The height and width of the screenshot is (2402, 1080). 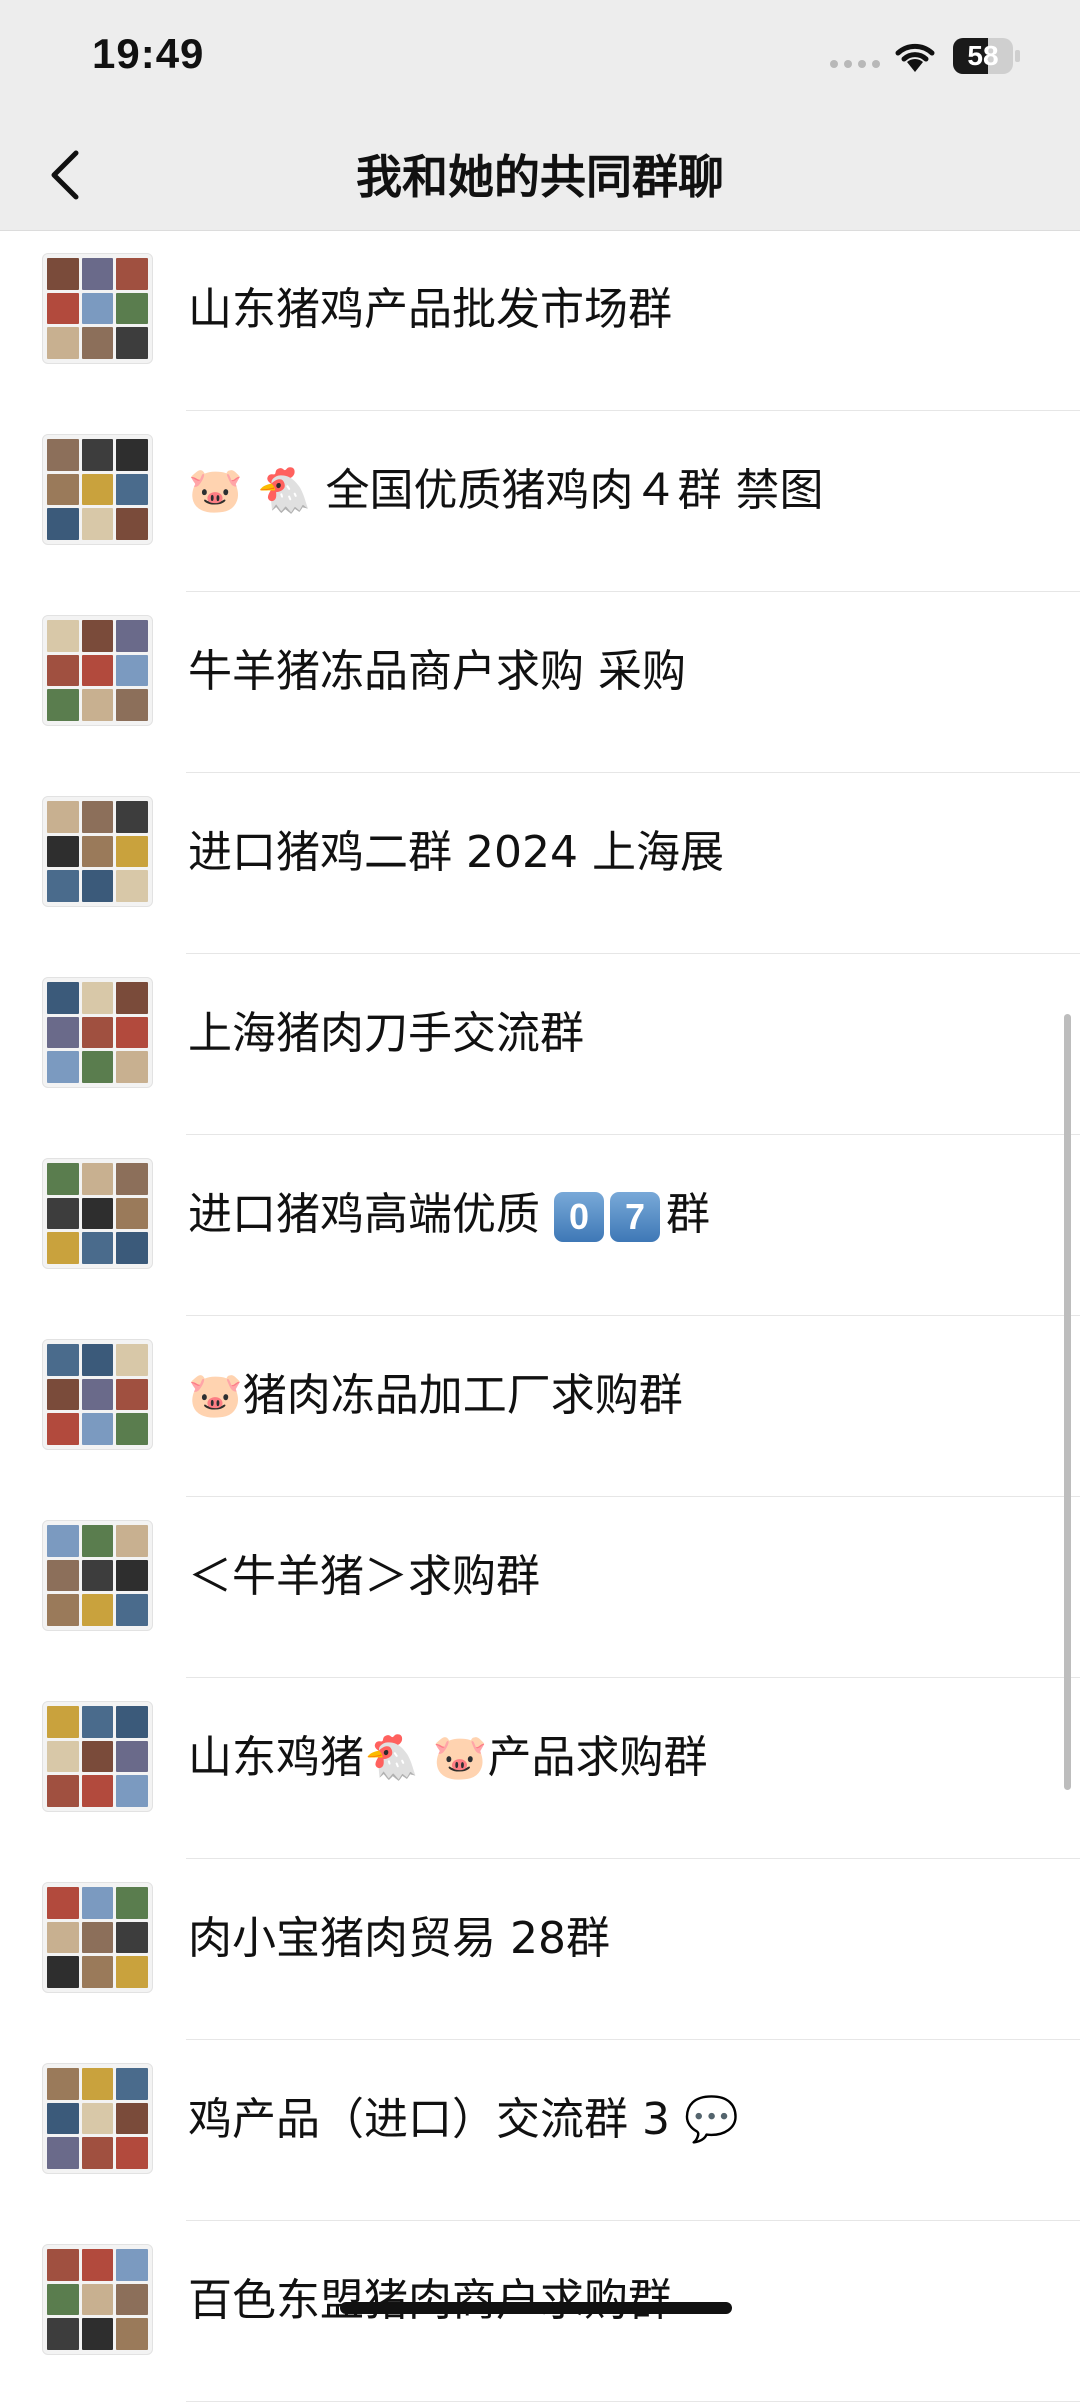 What do you see at coordinates (915, 57) in the screenshot?
I see `wifi-icon` at bounding box center [915, 57].